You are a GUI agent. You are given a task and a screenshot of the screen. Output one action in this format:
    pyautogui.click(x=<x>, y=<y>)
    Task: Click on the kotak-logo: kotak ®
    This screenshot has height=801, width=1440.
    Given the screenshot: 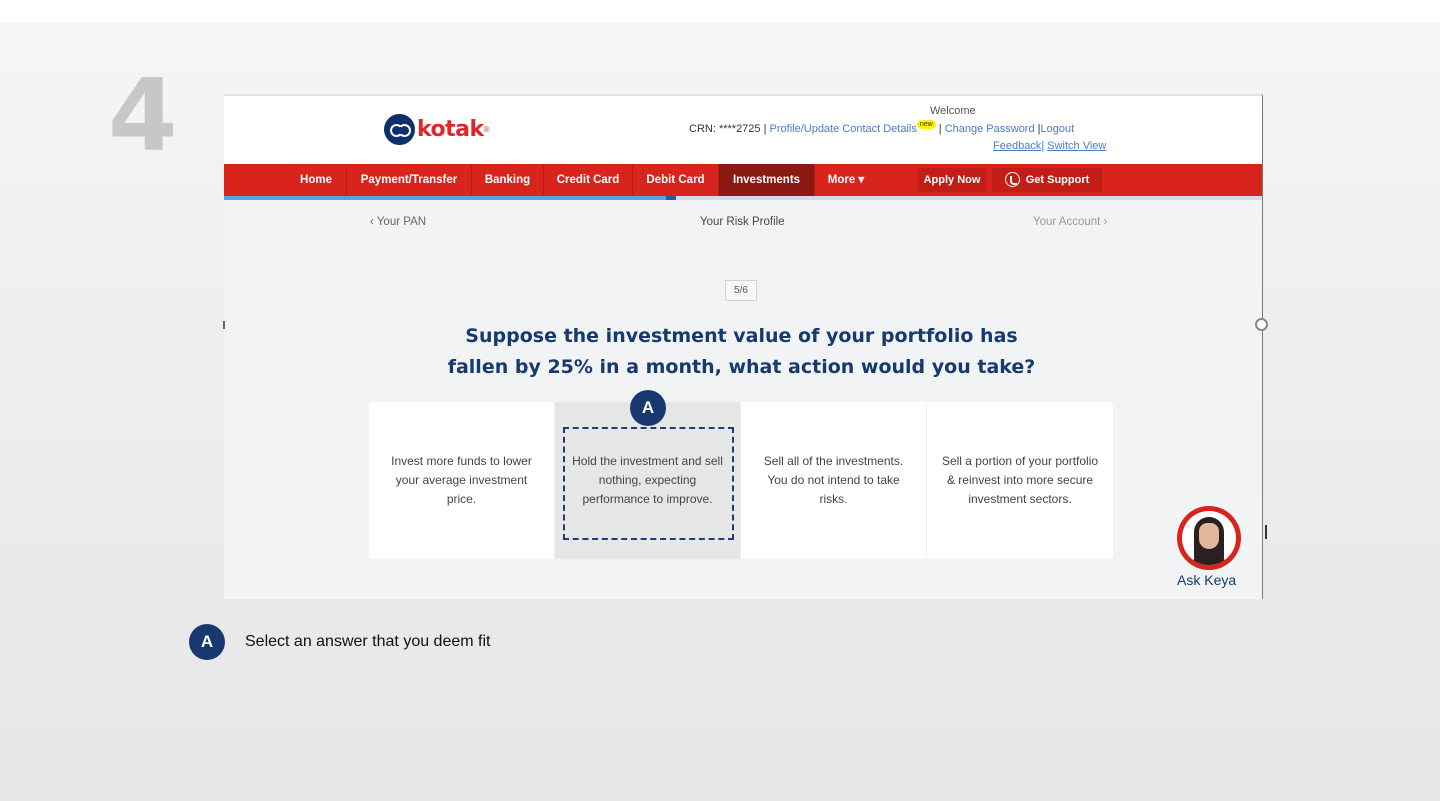 What is the action you would take?
    pyautogui.click(x=437, y=129)
    